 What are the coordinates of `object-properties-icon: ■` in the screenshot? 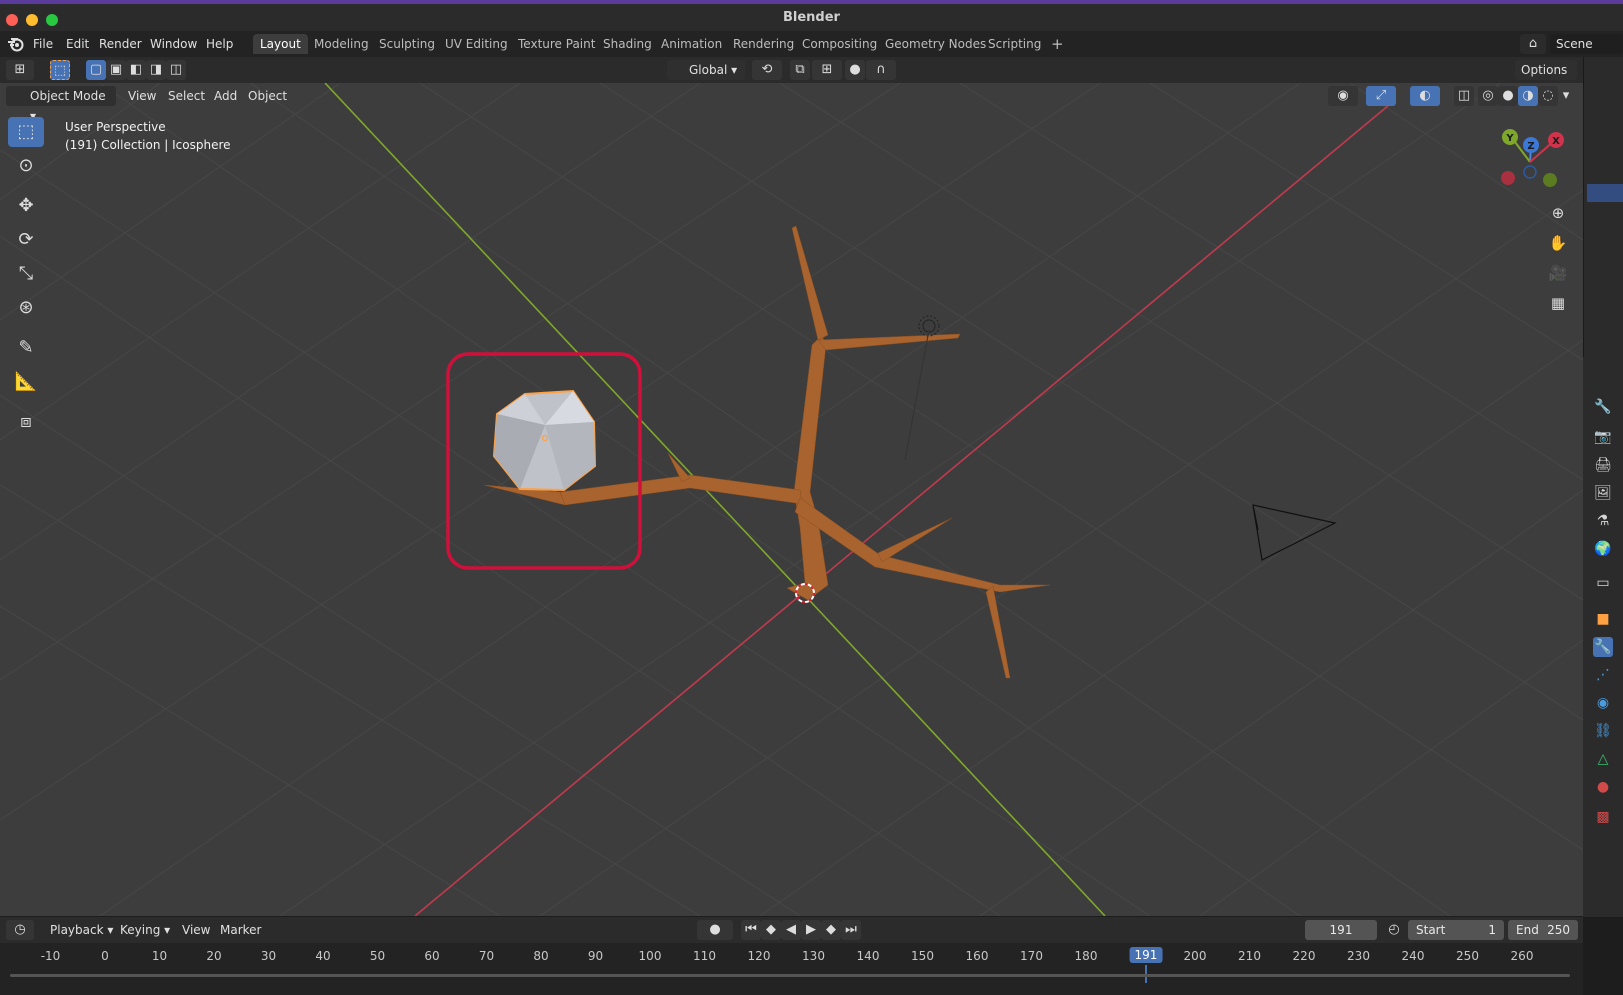 It's located at (1603, 619).